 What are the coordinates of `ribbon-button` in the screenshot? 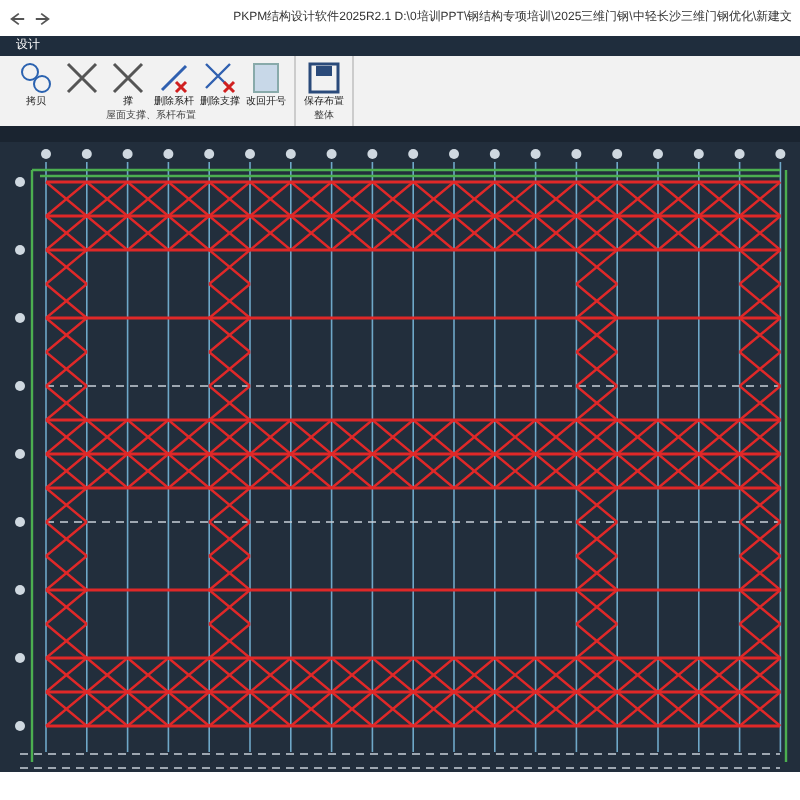 It's located at (82, 78).